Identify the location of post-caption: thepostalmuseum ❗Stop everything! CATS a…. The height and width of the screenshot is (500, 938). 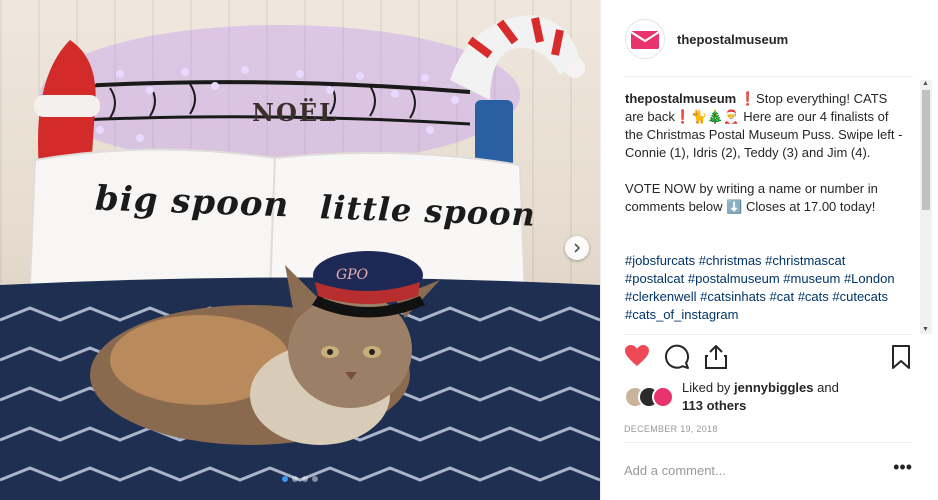
(766, 212).